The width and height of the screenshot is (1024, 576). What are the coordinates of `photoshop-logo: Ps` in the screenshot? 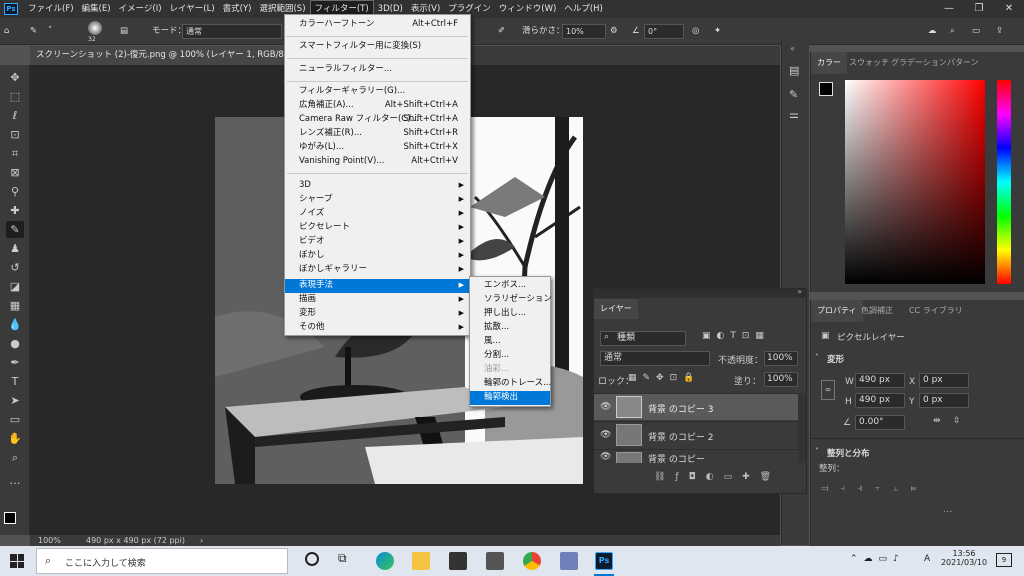 It's located at (11, 9).